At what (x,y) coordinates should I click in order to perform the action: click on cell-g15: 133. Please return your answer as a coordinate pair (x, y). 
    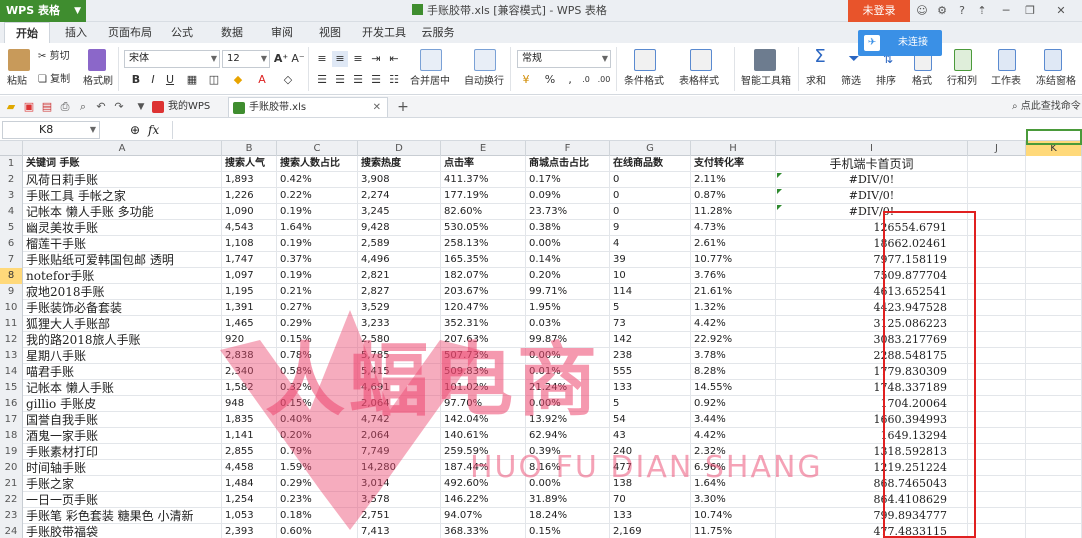
    Looking at the image, I should click on (650, 388).